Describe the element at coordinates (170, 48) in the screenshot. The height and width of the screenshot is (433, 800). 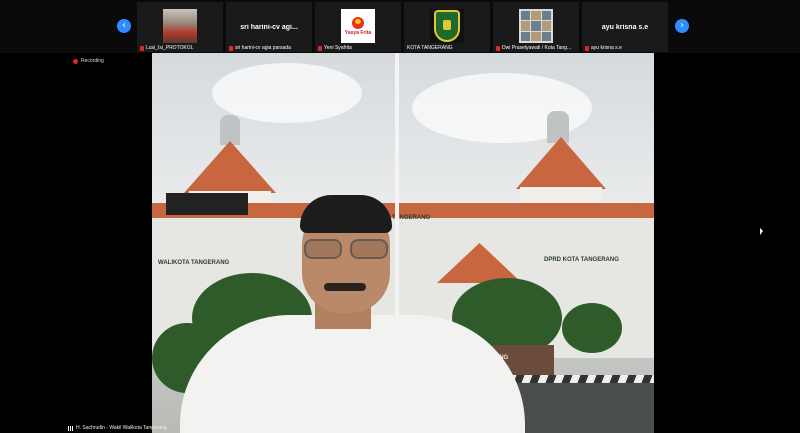
I see `participant-name: Lusi_Isi_PROTOKOL` at that location.